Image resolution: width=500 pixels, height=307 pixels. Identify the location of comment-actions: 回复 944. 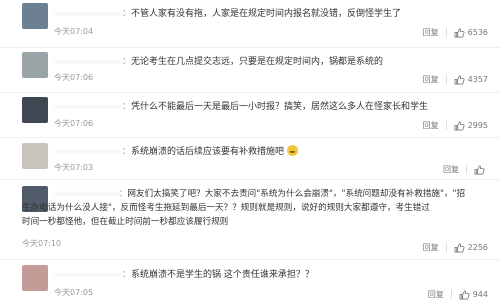
(458, 294).